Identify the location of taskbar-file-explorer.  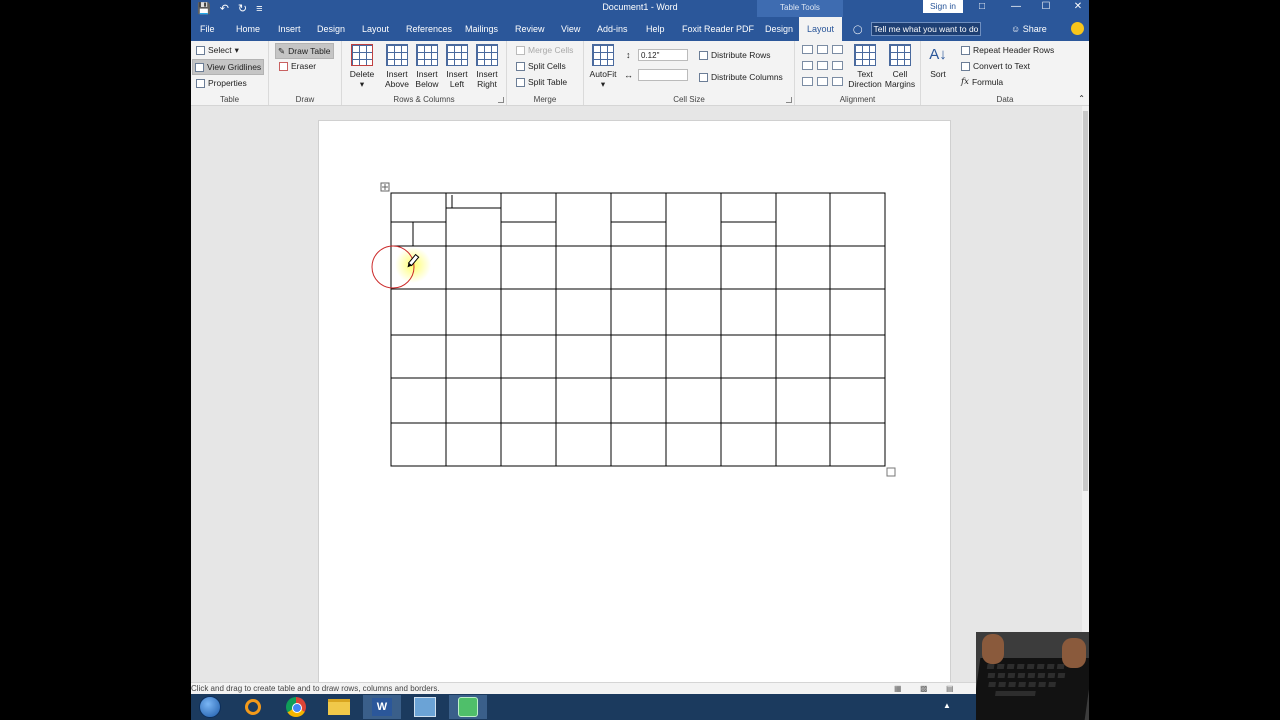
(339, 707).